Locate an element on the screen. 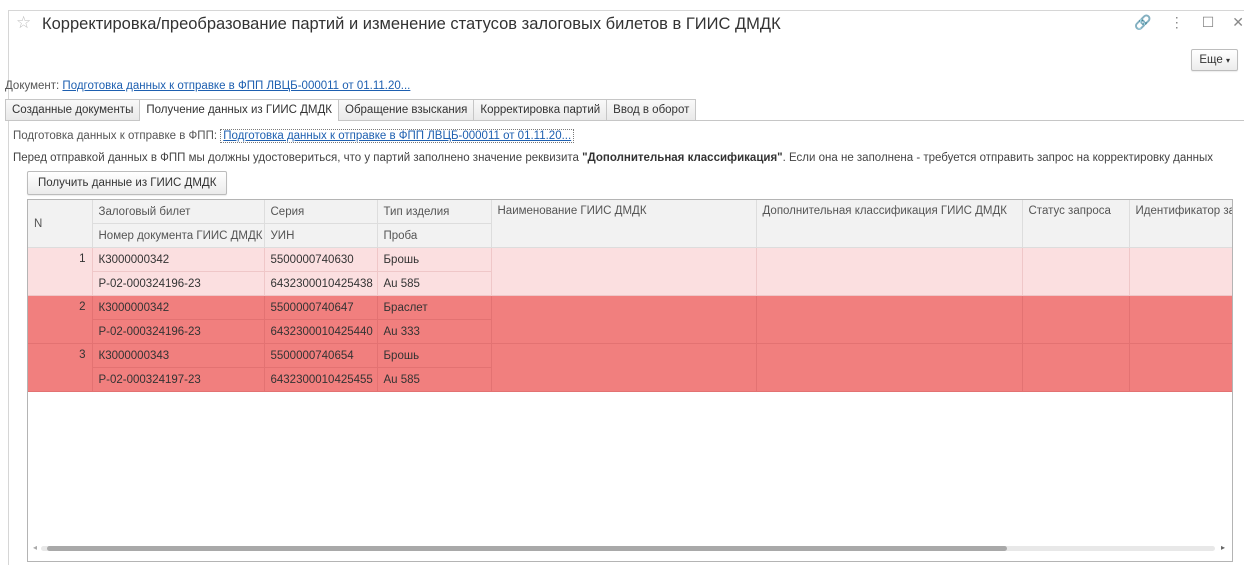 The height and width of the screenshot is (565, 1244). cell-n: 1 is located at coordinates (60, 271).